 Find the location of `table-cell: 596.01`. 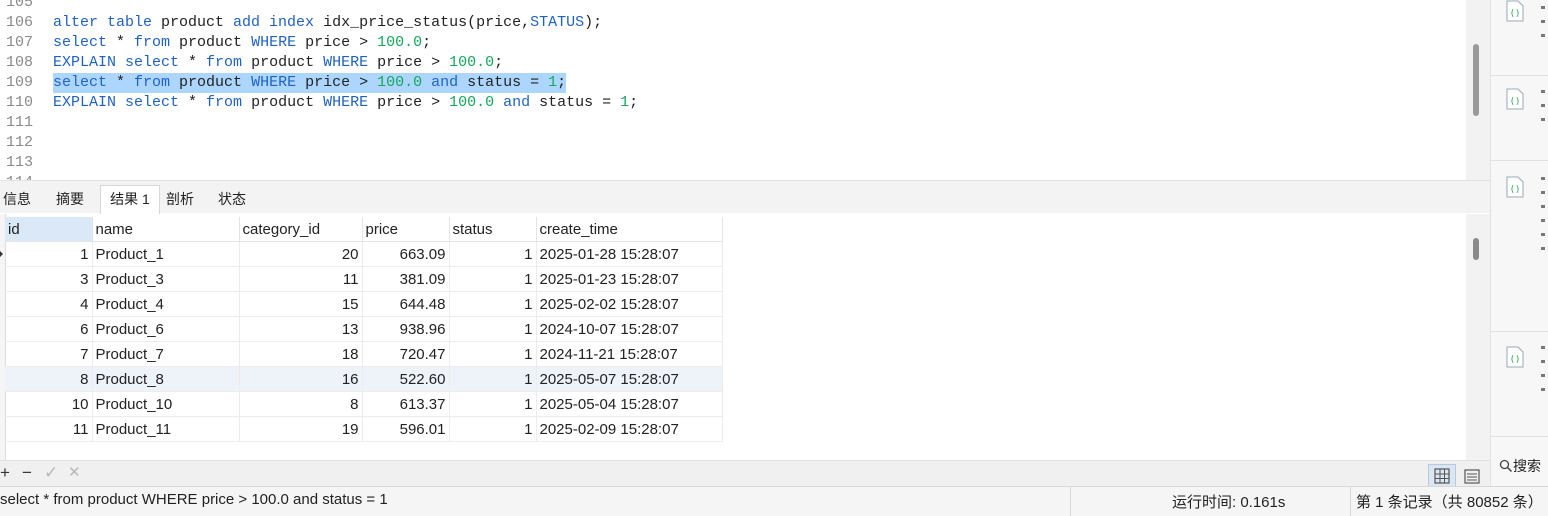

table-cell: 596.01 is located at coordinates (406, 429).